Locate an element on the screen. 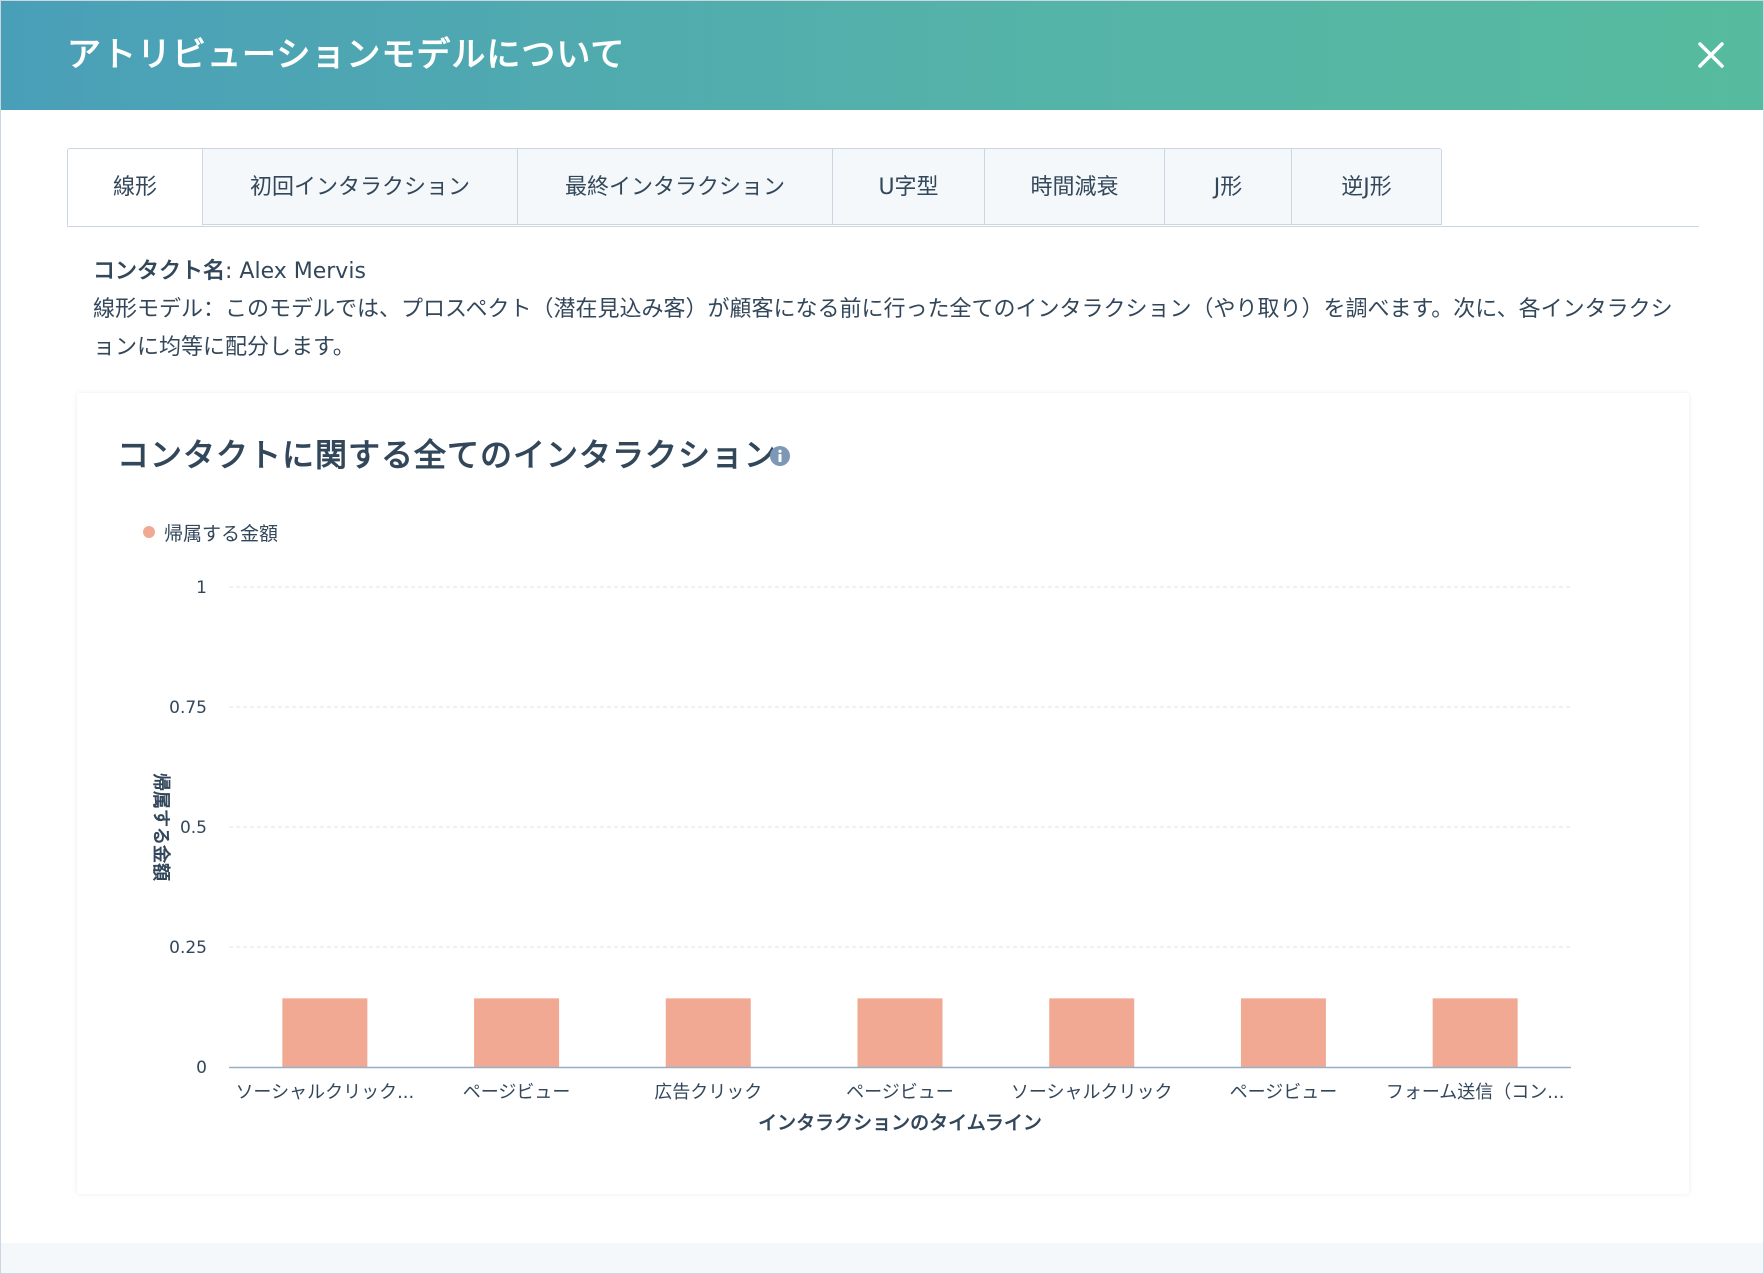  tab-last-interaction: 最終インタラクション is located at coordinates (675, 186).